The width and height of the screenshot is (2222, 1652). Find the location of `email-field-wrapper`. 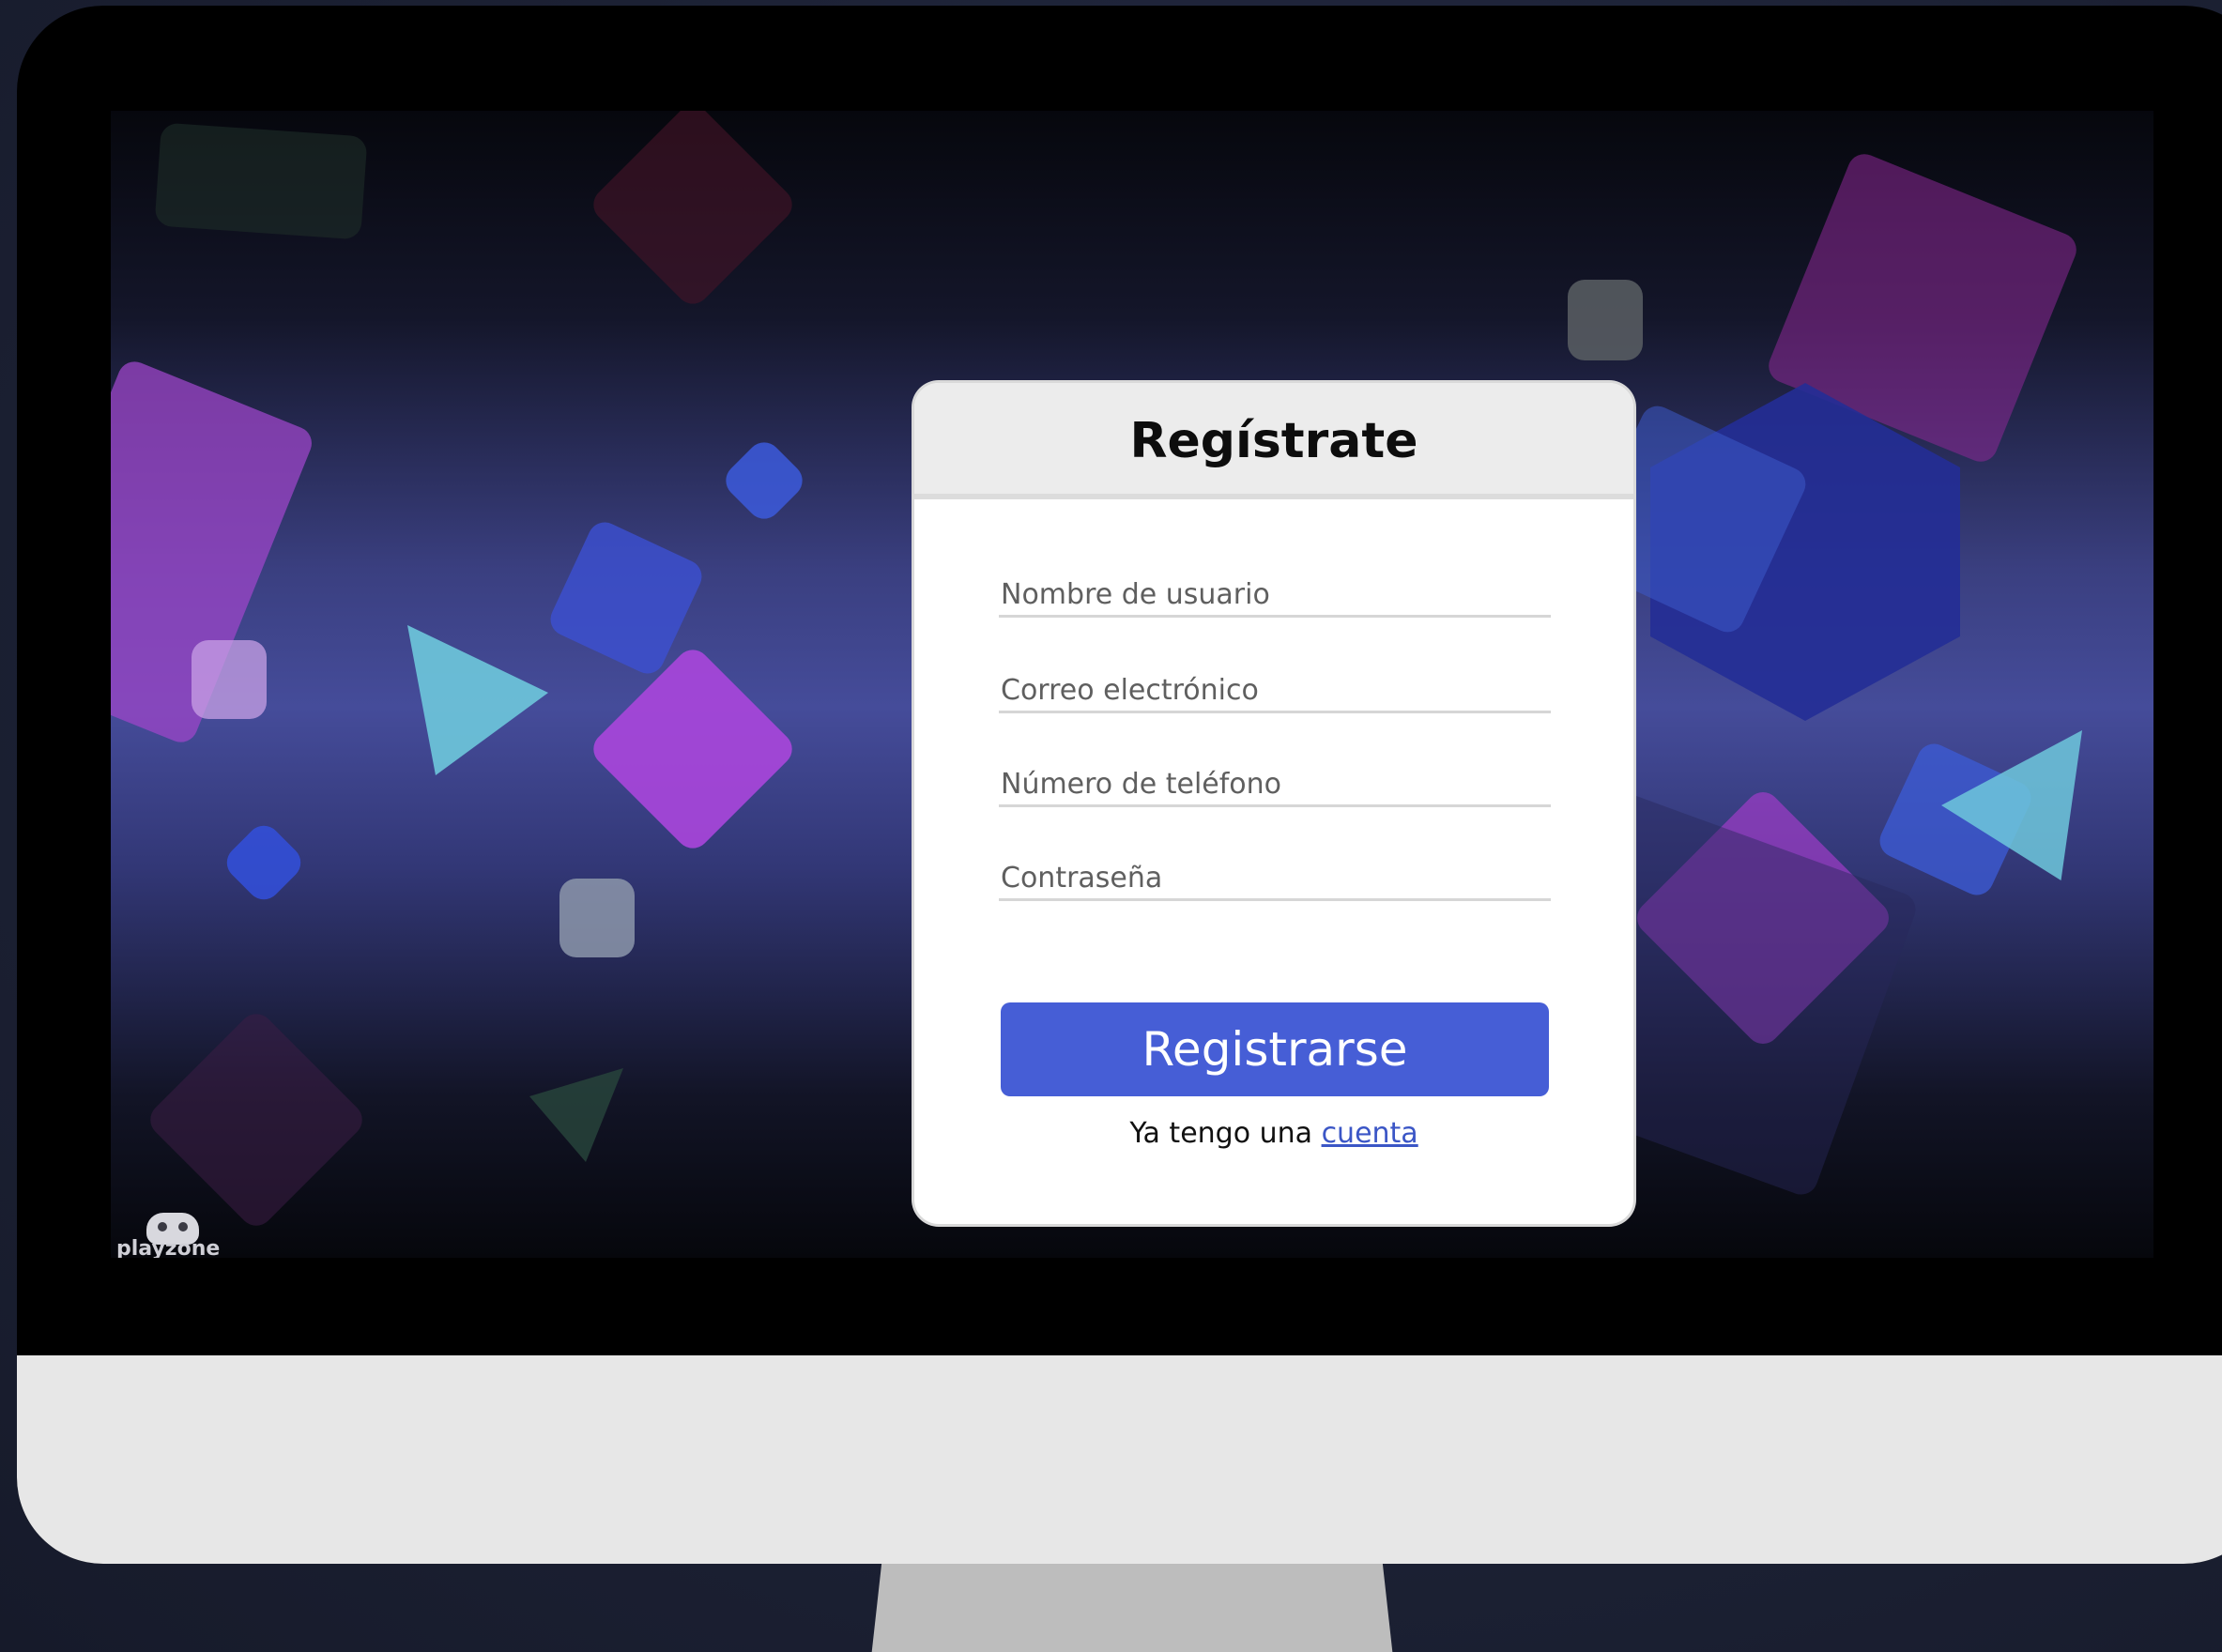

email-field-wrapper is located at coordinates (1277, 693).